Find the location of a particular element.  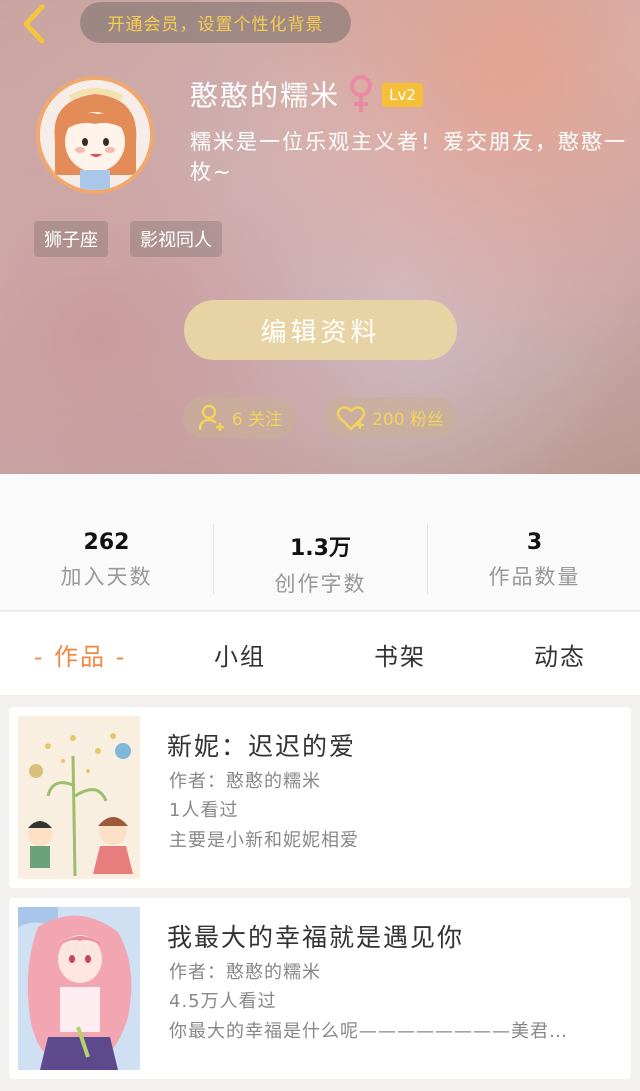

stat-label: 作品数量 is located at coordinates (534, 577).